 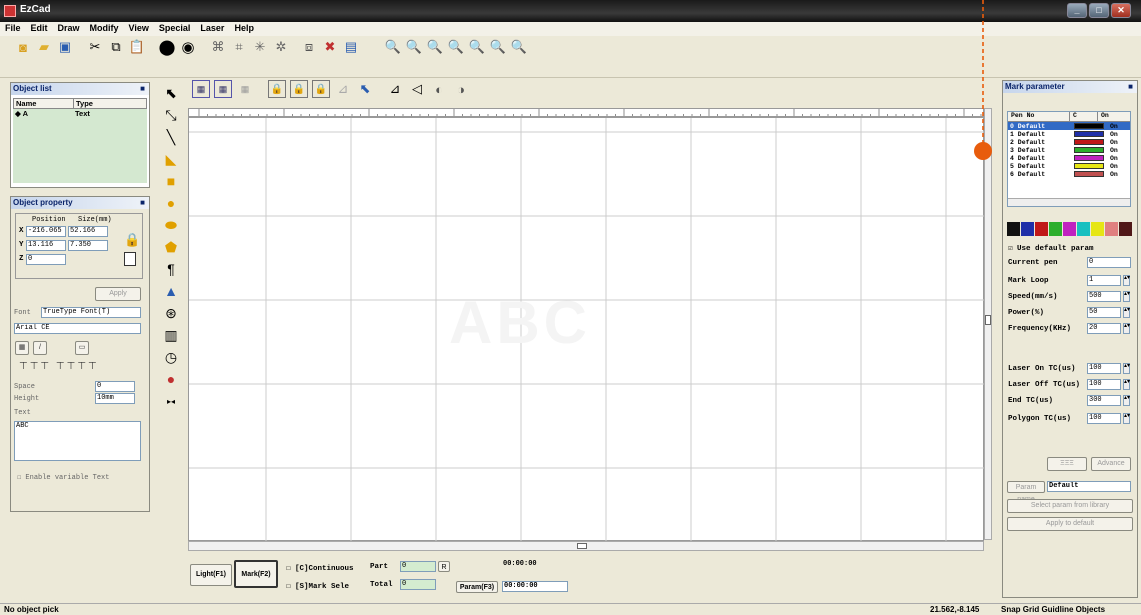 I want to click on y-size-input: 7.350, so click(x=88, y=245).